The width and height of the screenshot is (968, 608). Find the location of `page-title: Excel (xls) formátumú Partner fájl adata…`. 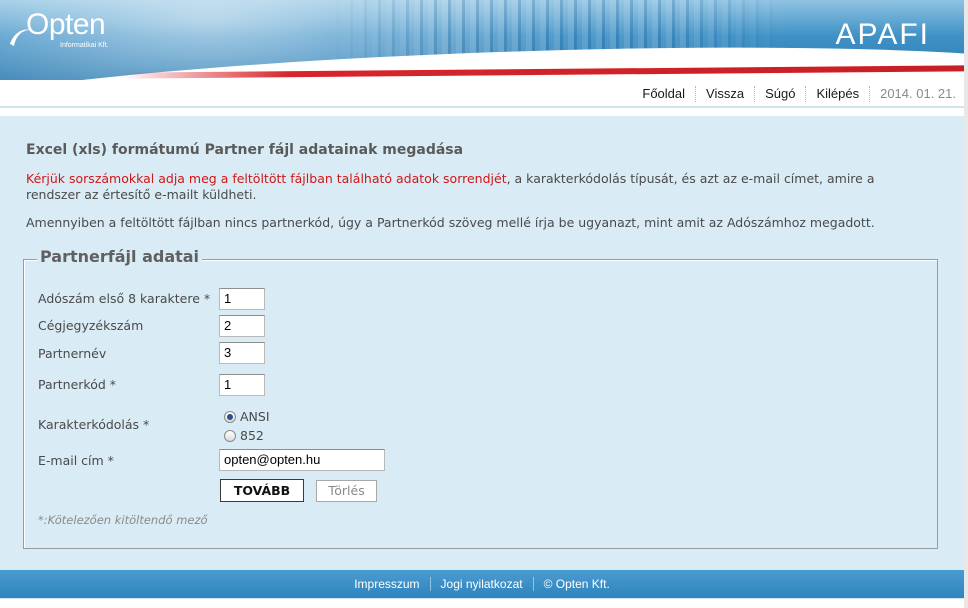

page-title: Excel (xls) formátumú Partner fájl adata… is located at coordinates (245, 150).